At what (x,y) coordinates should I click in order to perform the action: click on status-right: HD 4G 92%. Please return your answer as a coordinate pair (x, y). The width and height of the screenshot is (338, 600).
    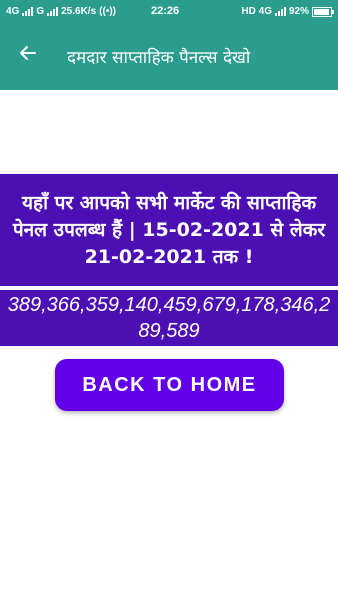
    Looking at the image, I should click on (287, 11).